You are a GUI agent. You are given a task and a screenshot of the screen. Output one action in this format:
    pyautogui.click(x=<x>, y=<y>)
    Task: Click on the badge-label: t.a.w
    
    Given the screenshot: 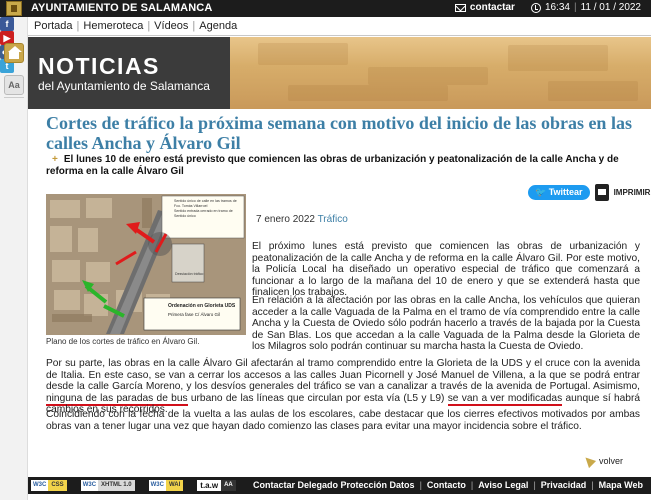 What is the action you would take?
    pyautogui.click(x=209, y=485)
    